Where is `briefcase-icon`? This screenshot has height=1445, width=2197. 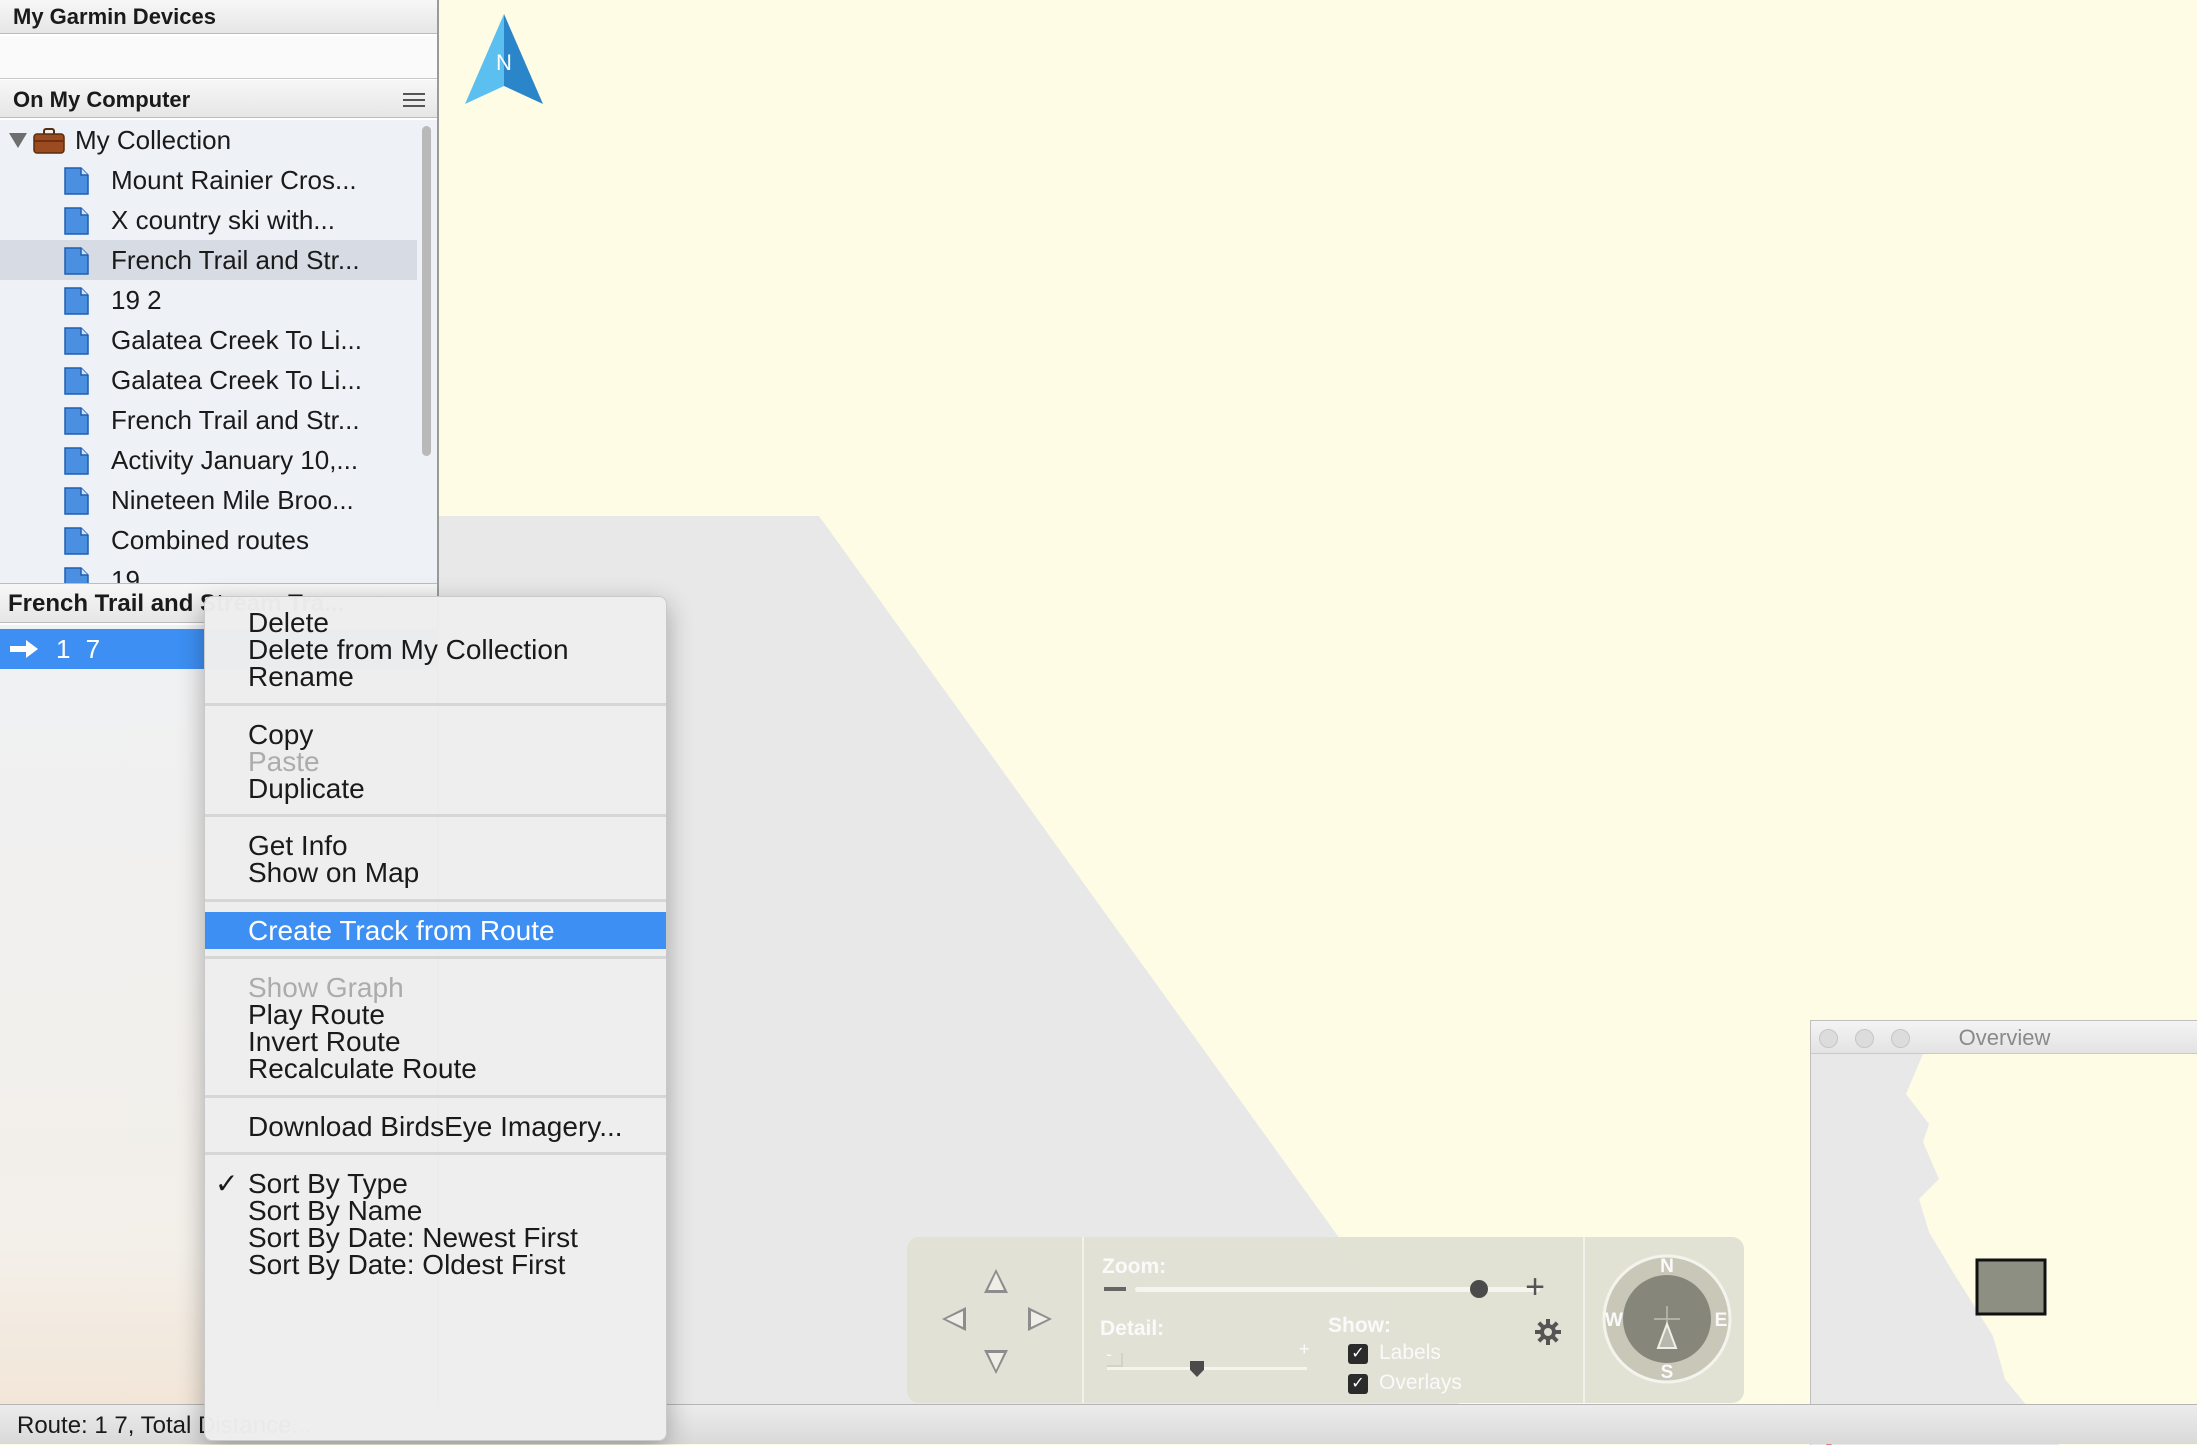 briefcase-icon is located at coordinates (49, 141).